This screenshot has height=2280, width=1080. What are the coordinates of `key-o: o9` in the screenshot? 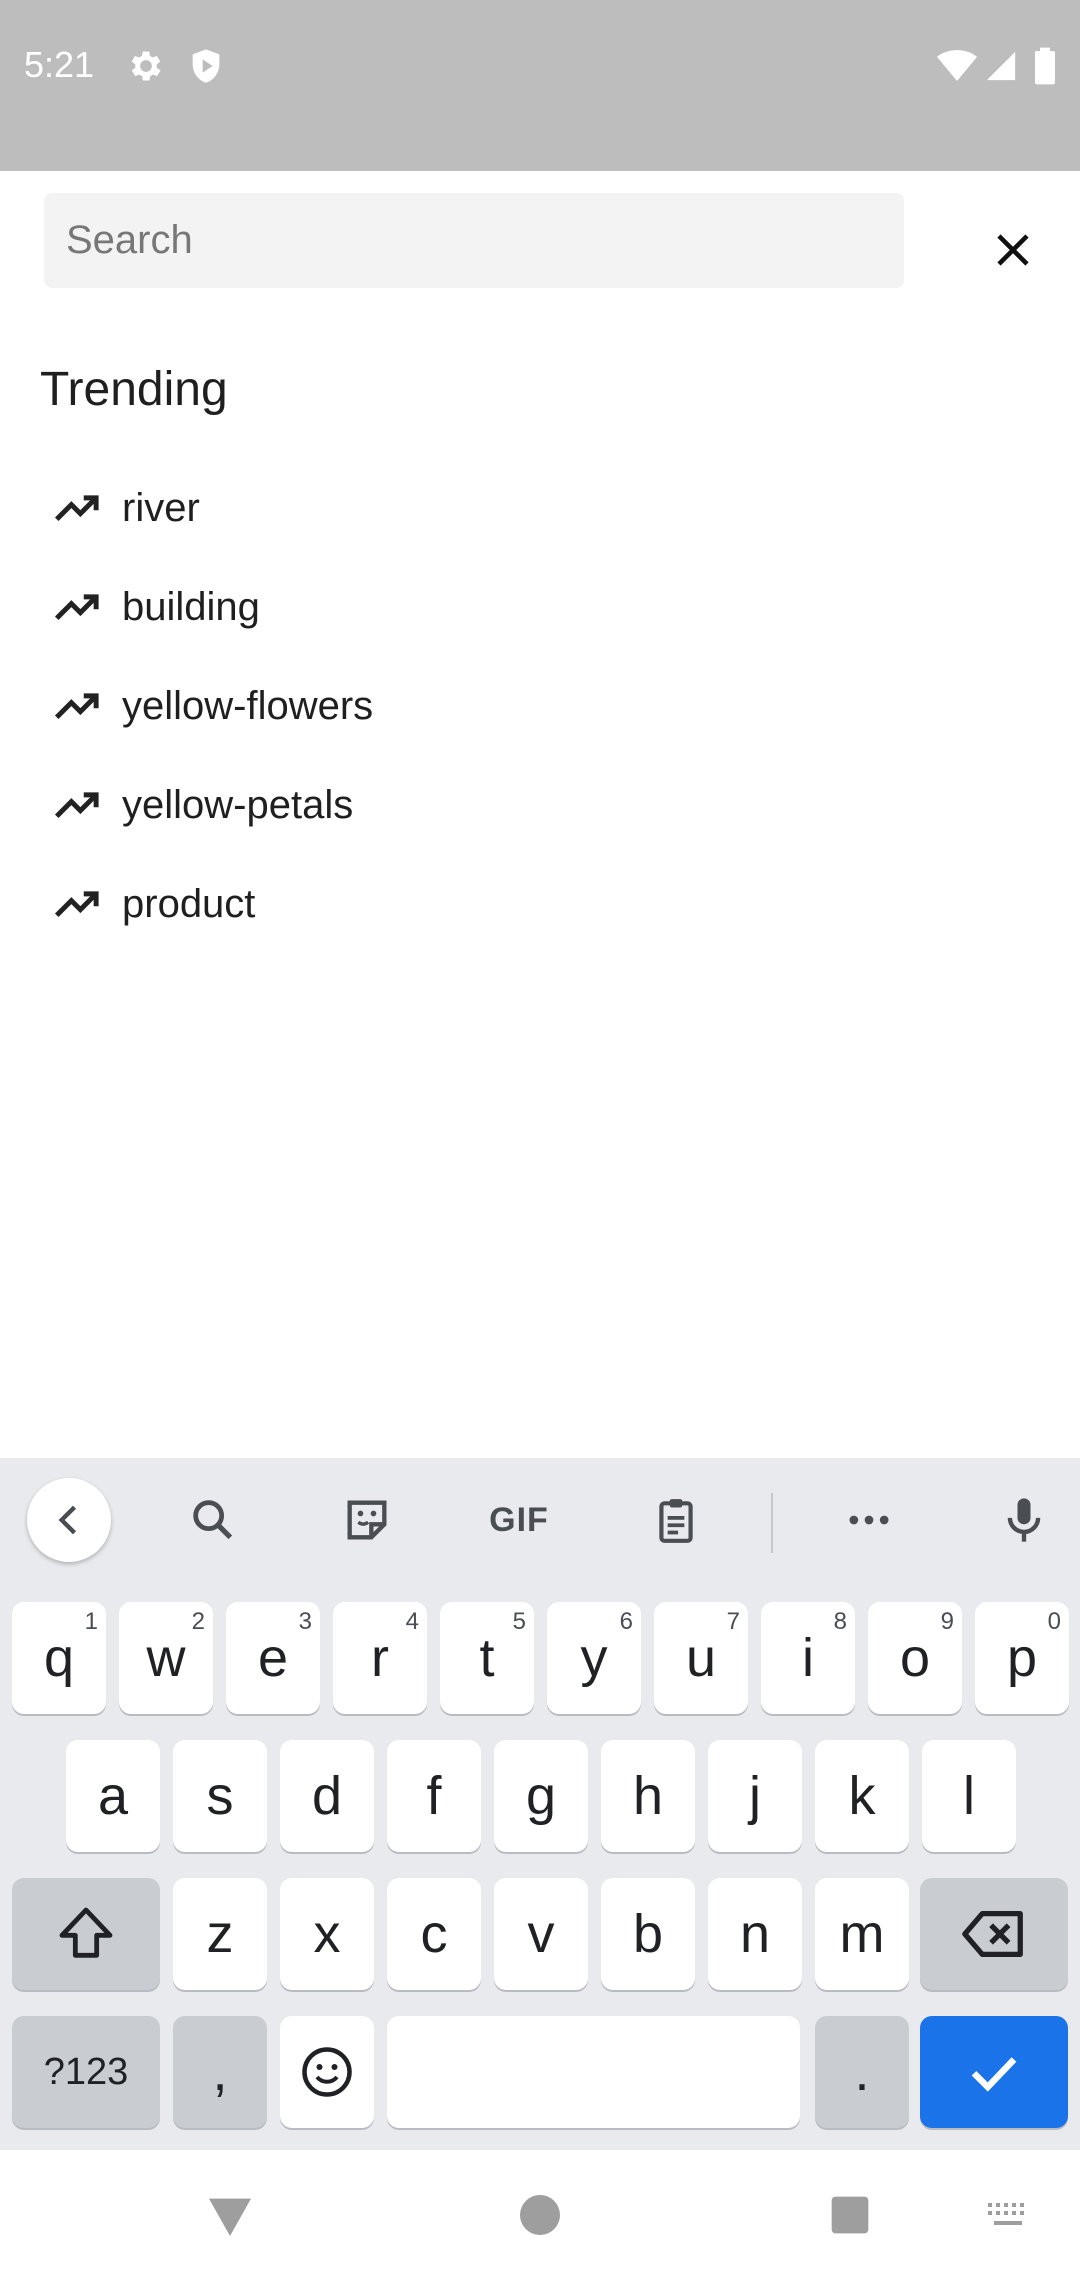 It's located at (915, 1658).